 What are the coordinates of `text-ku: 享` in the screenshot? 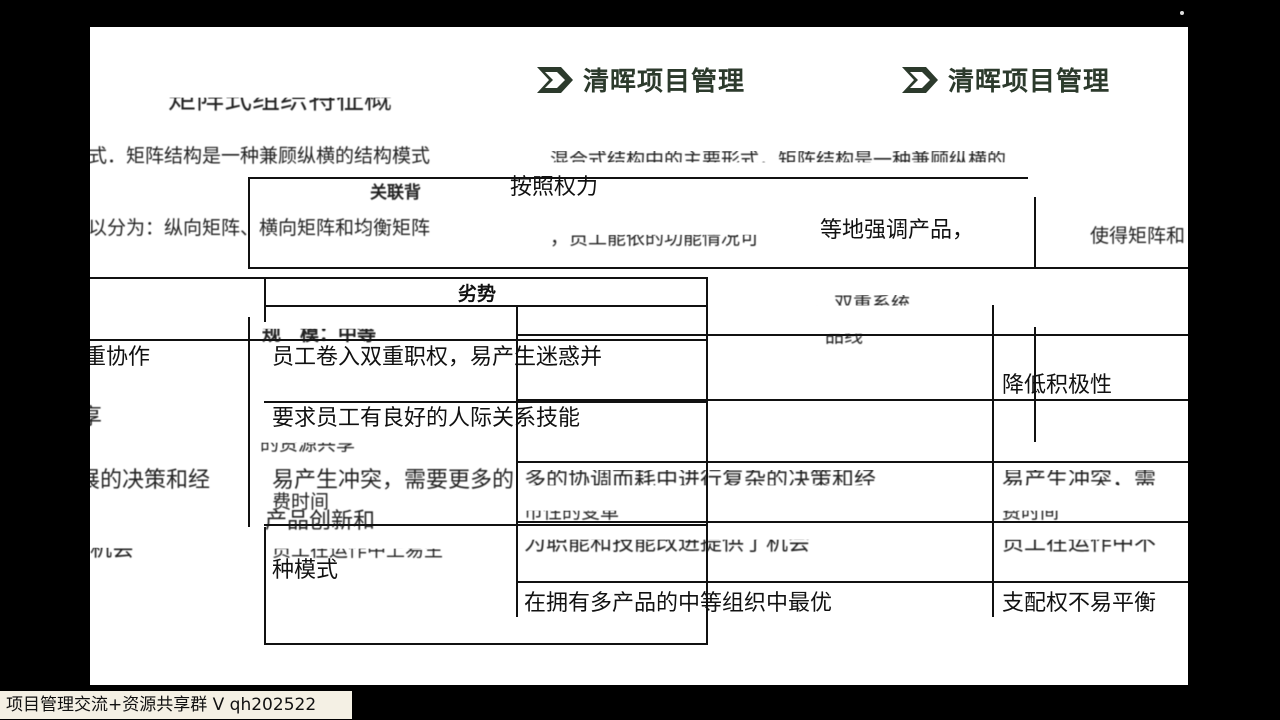 It's located at (96, 417).